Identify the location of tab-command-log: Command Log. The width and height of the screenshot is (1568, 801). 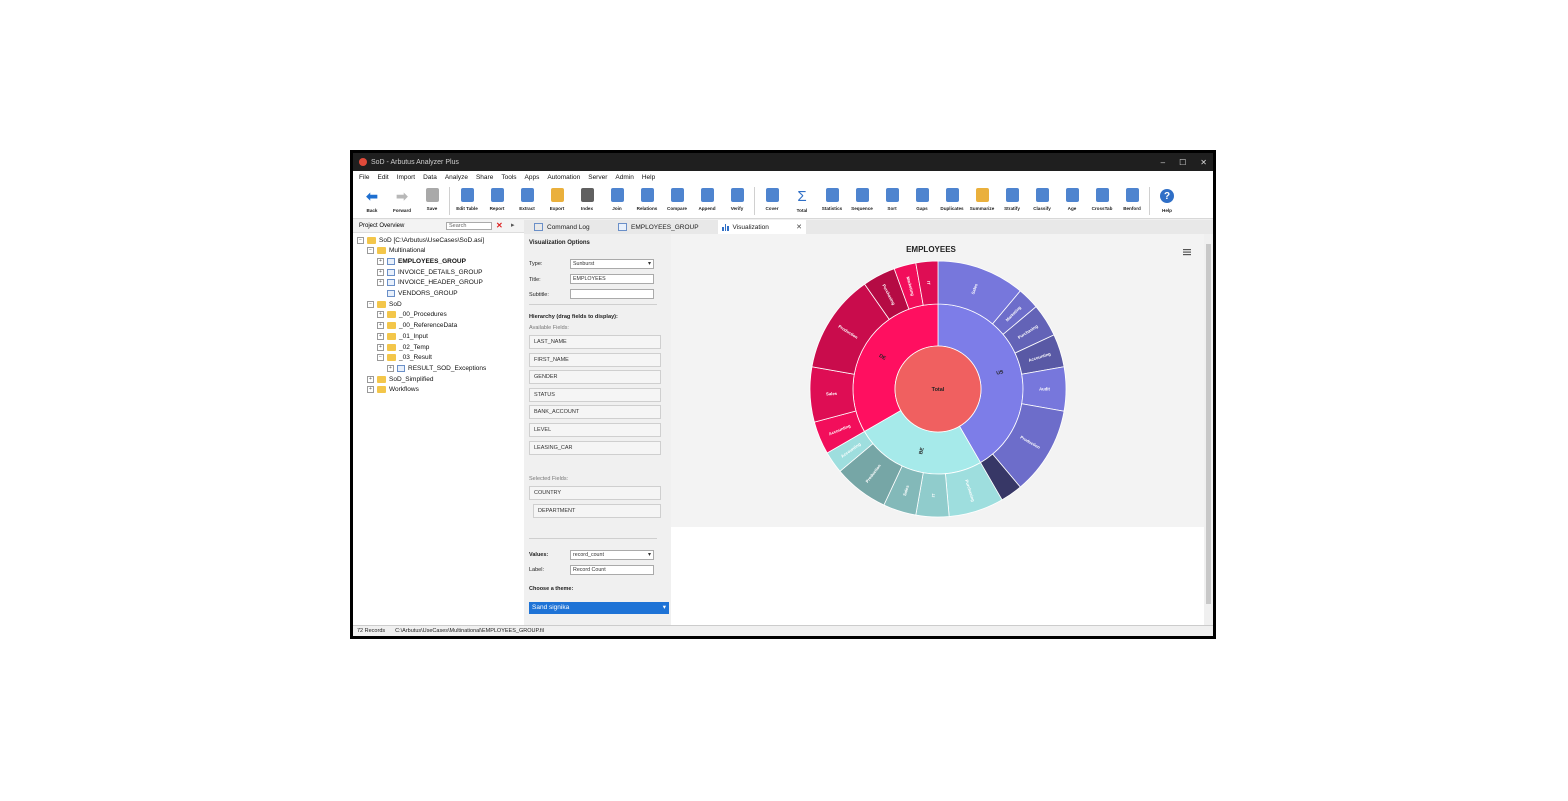
(572, 227).